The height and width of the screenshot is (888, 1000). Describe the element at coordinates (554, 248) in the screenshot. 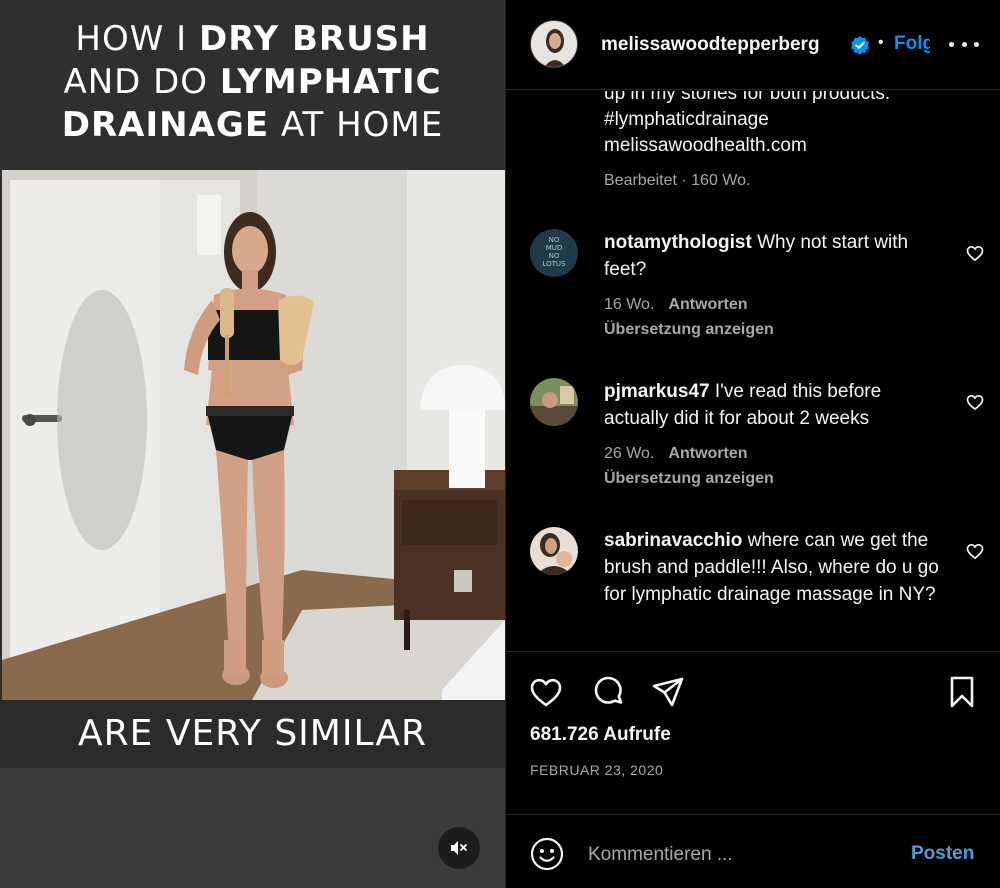

I see `svg-text: MUD` at that location.